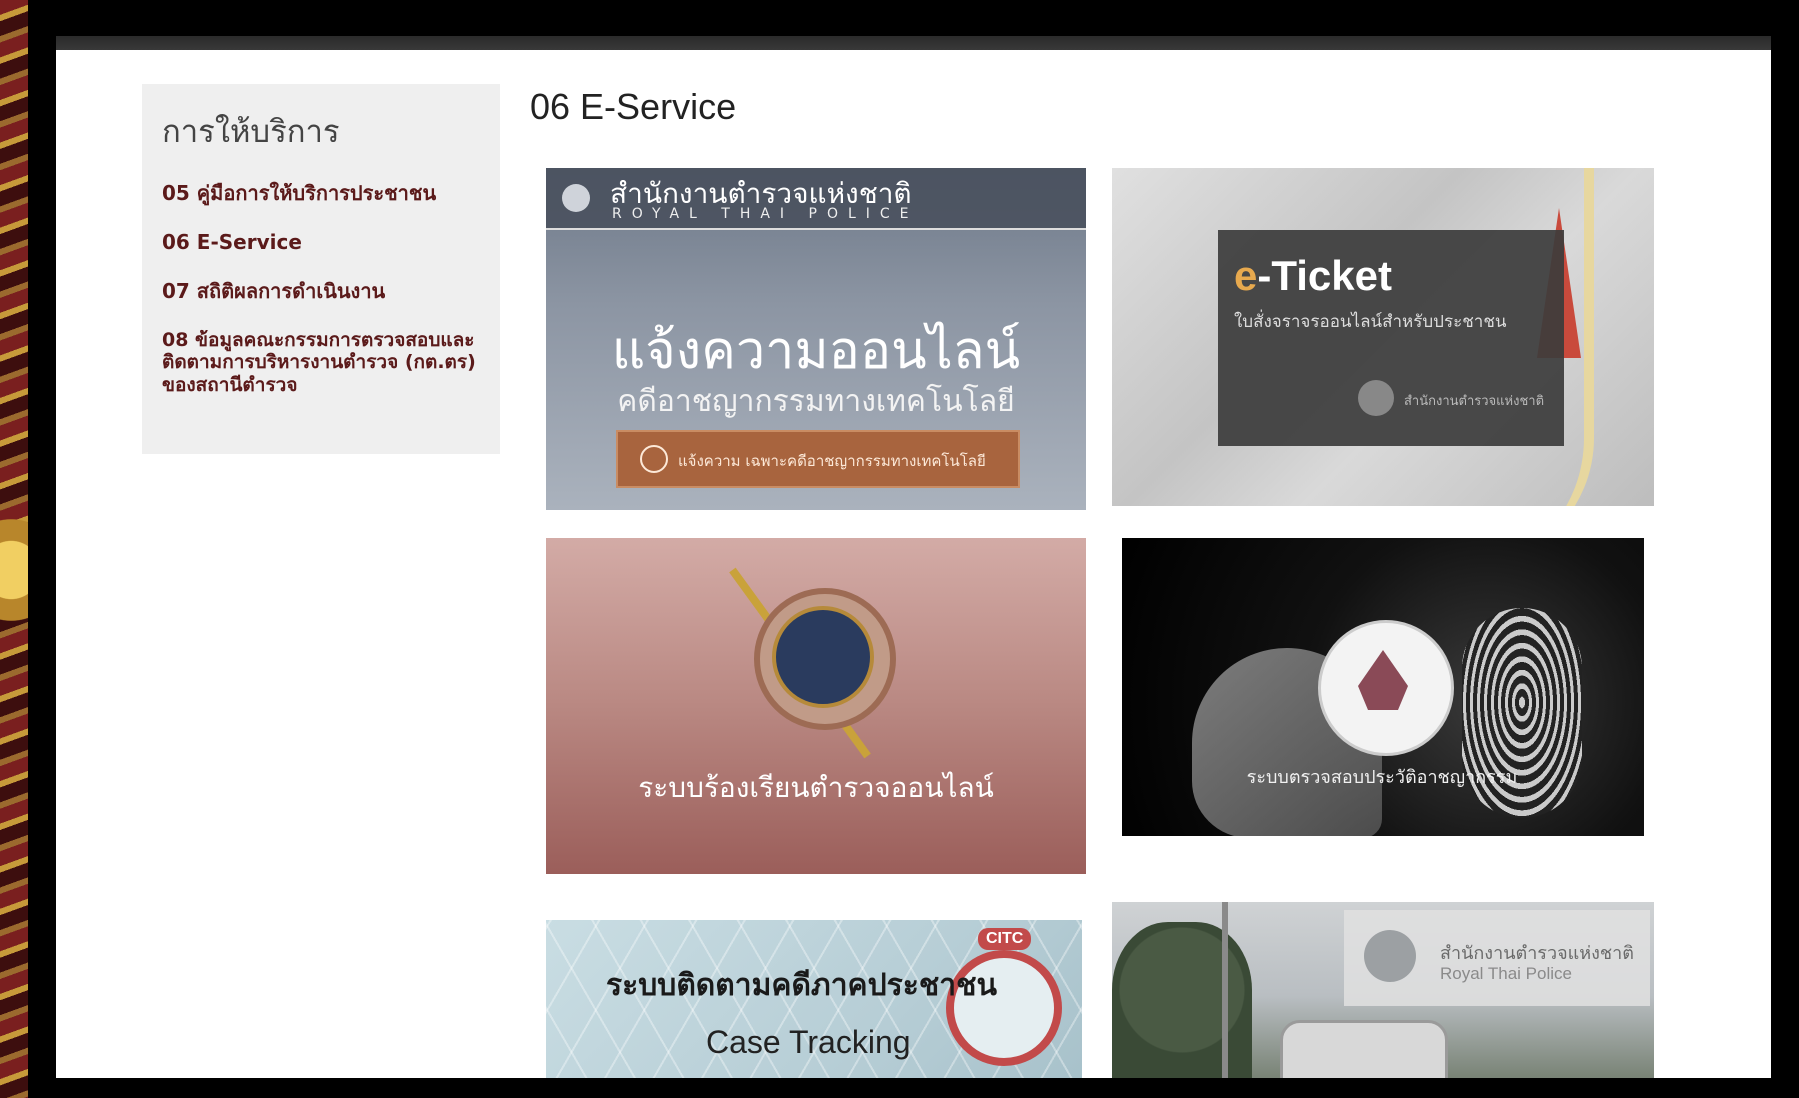  Describe the element at coordinates (1383, 687) in the screenshot. I see `card-criminal-record-check: ระบบตรวจสอบประวัติอาชญากรรม` at that location.